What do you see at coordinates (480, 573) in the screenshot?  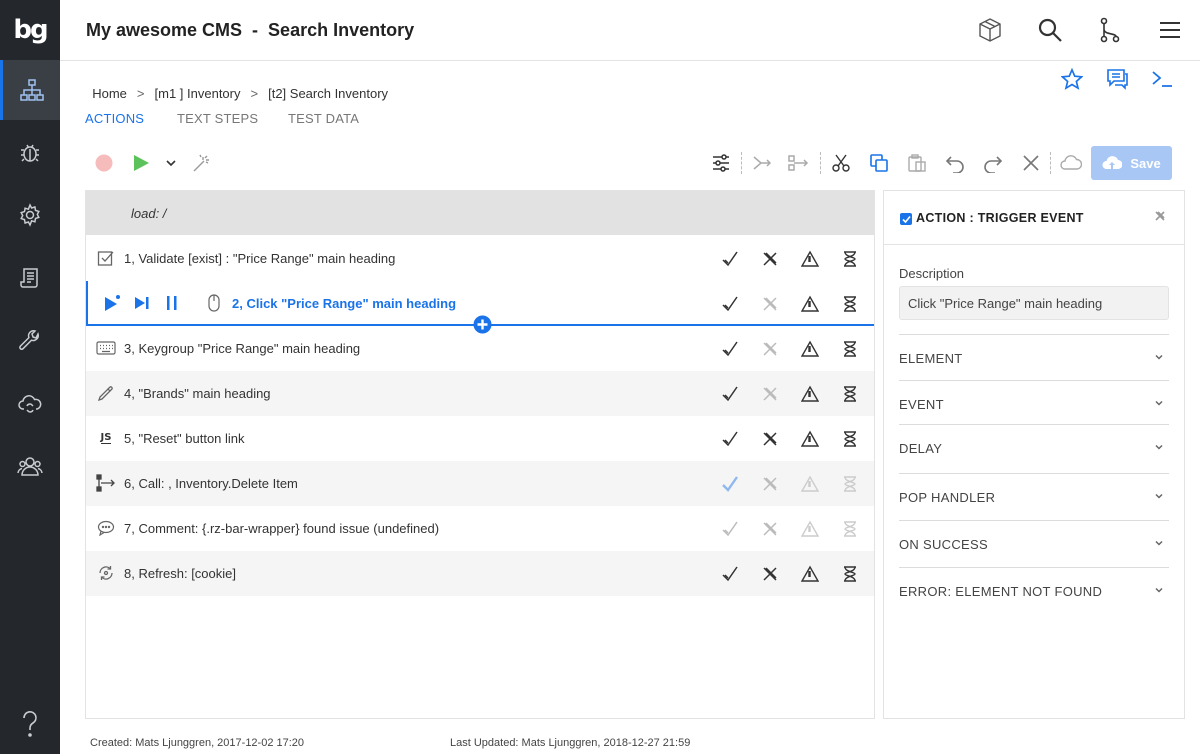 I see `step-row-8: 8, Refresh: [cookie]` at bounding box center [480, 573].